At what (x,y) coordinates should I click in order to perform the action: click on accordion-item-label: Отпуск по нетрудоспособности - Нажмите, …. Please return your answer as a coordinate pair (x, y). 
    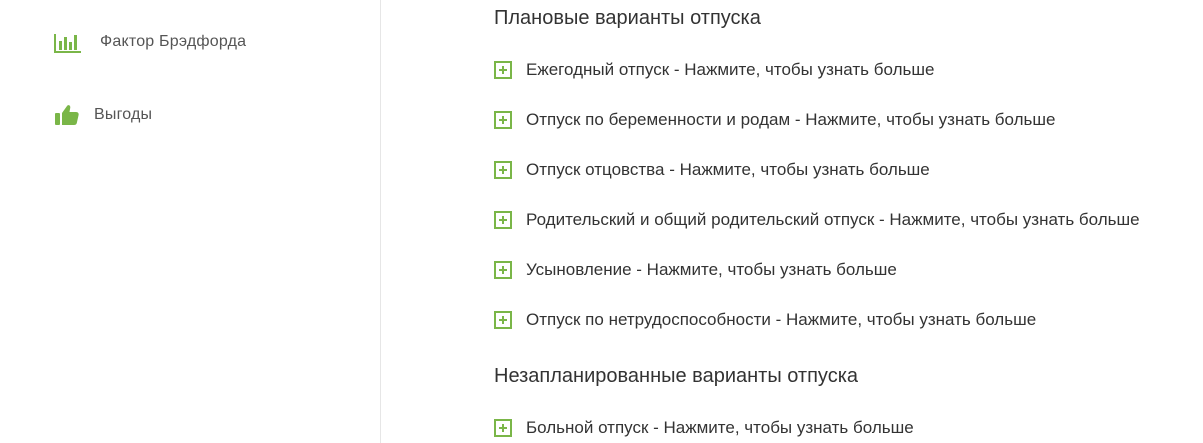
    Looking at the image, I should click on (781, 319).